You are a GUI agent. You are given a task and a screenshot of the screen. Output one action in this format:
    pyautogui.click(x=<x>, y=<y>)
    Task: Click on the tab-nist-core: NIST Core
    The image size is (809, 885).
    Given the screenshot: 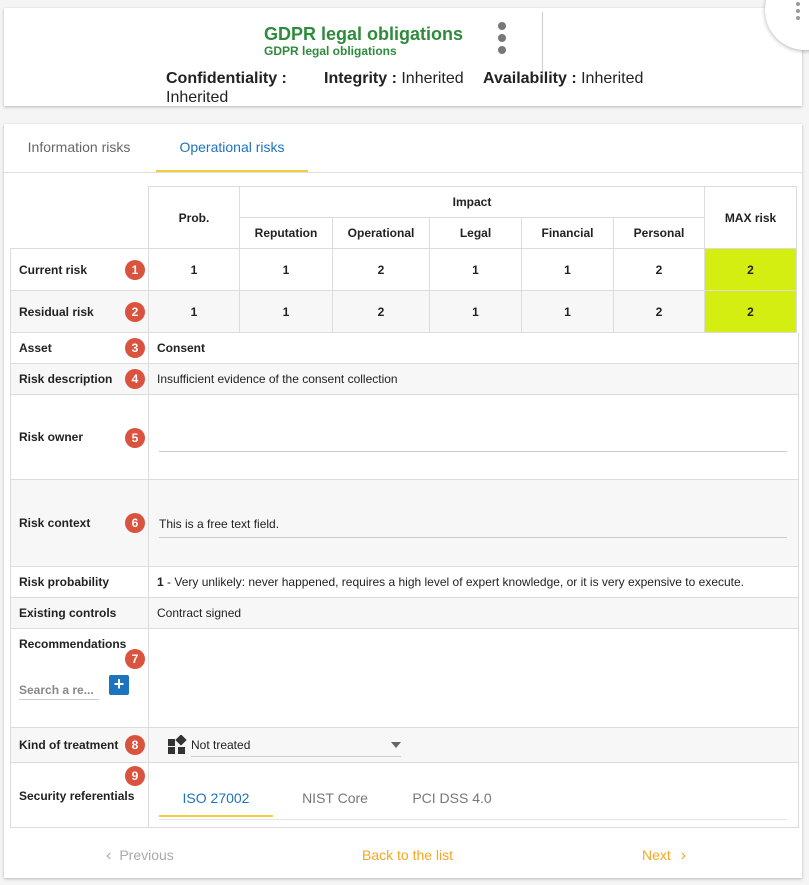 What is the action you would take?
    pyautogui.click(x=335, y=798)
    